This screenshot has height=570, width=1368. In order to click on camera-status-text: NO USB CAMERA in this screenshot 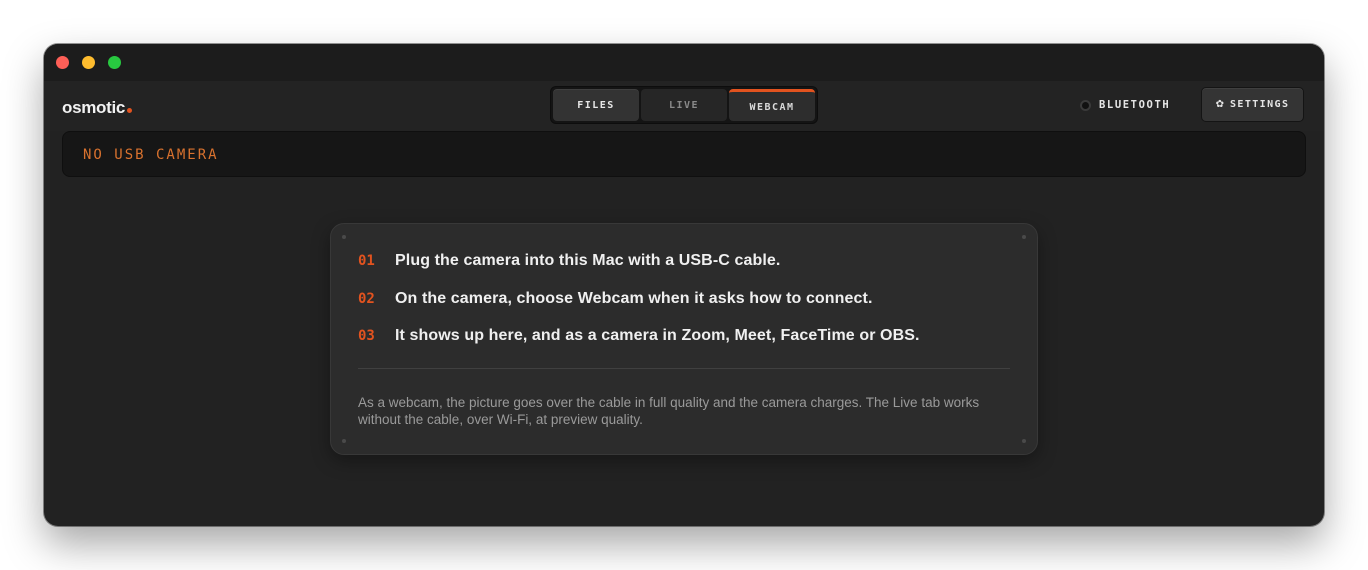, I will do `click(151, 155)`.